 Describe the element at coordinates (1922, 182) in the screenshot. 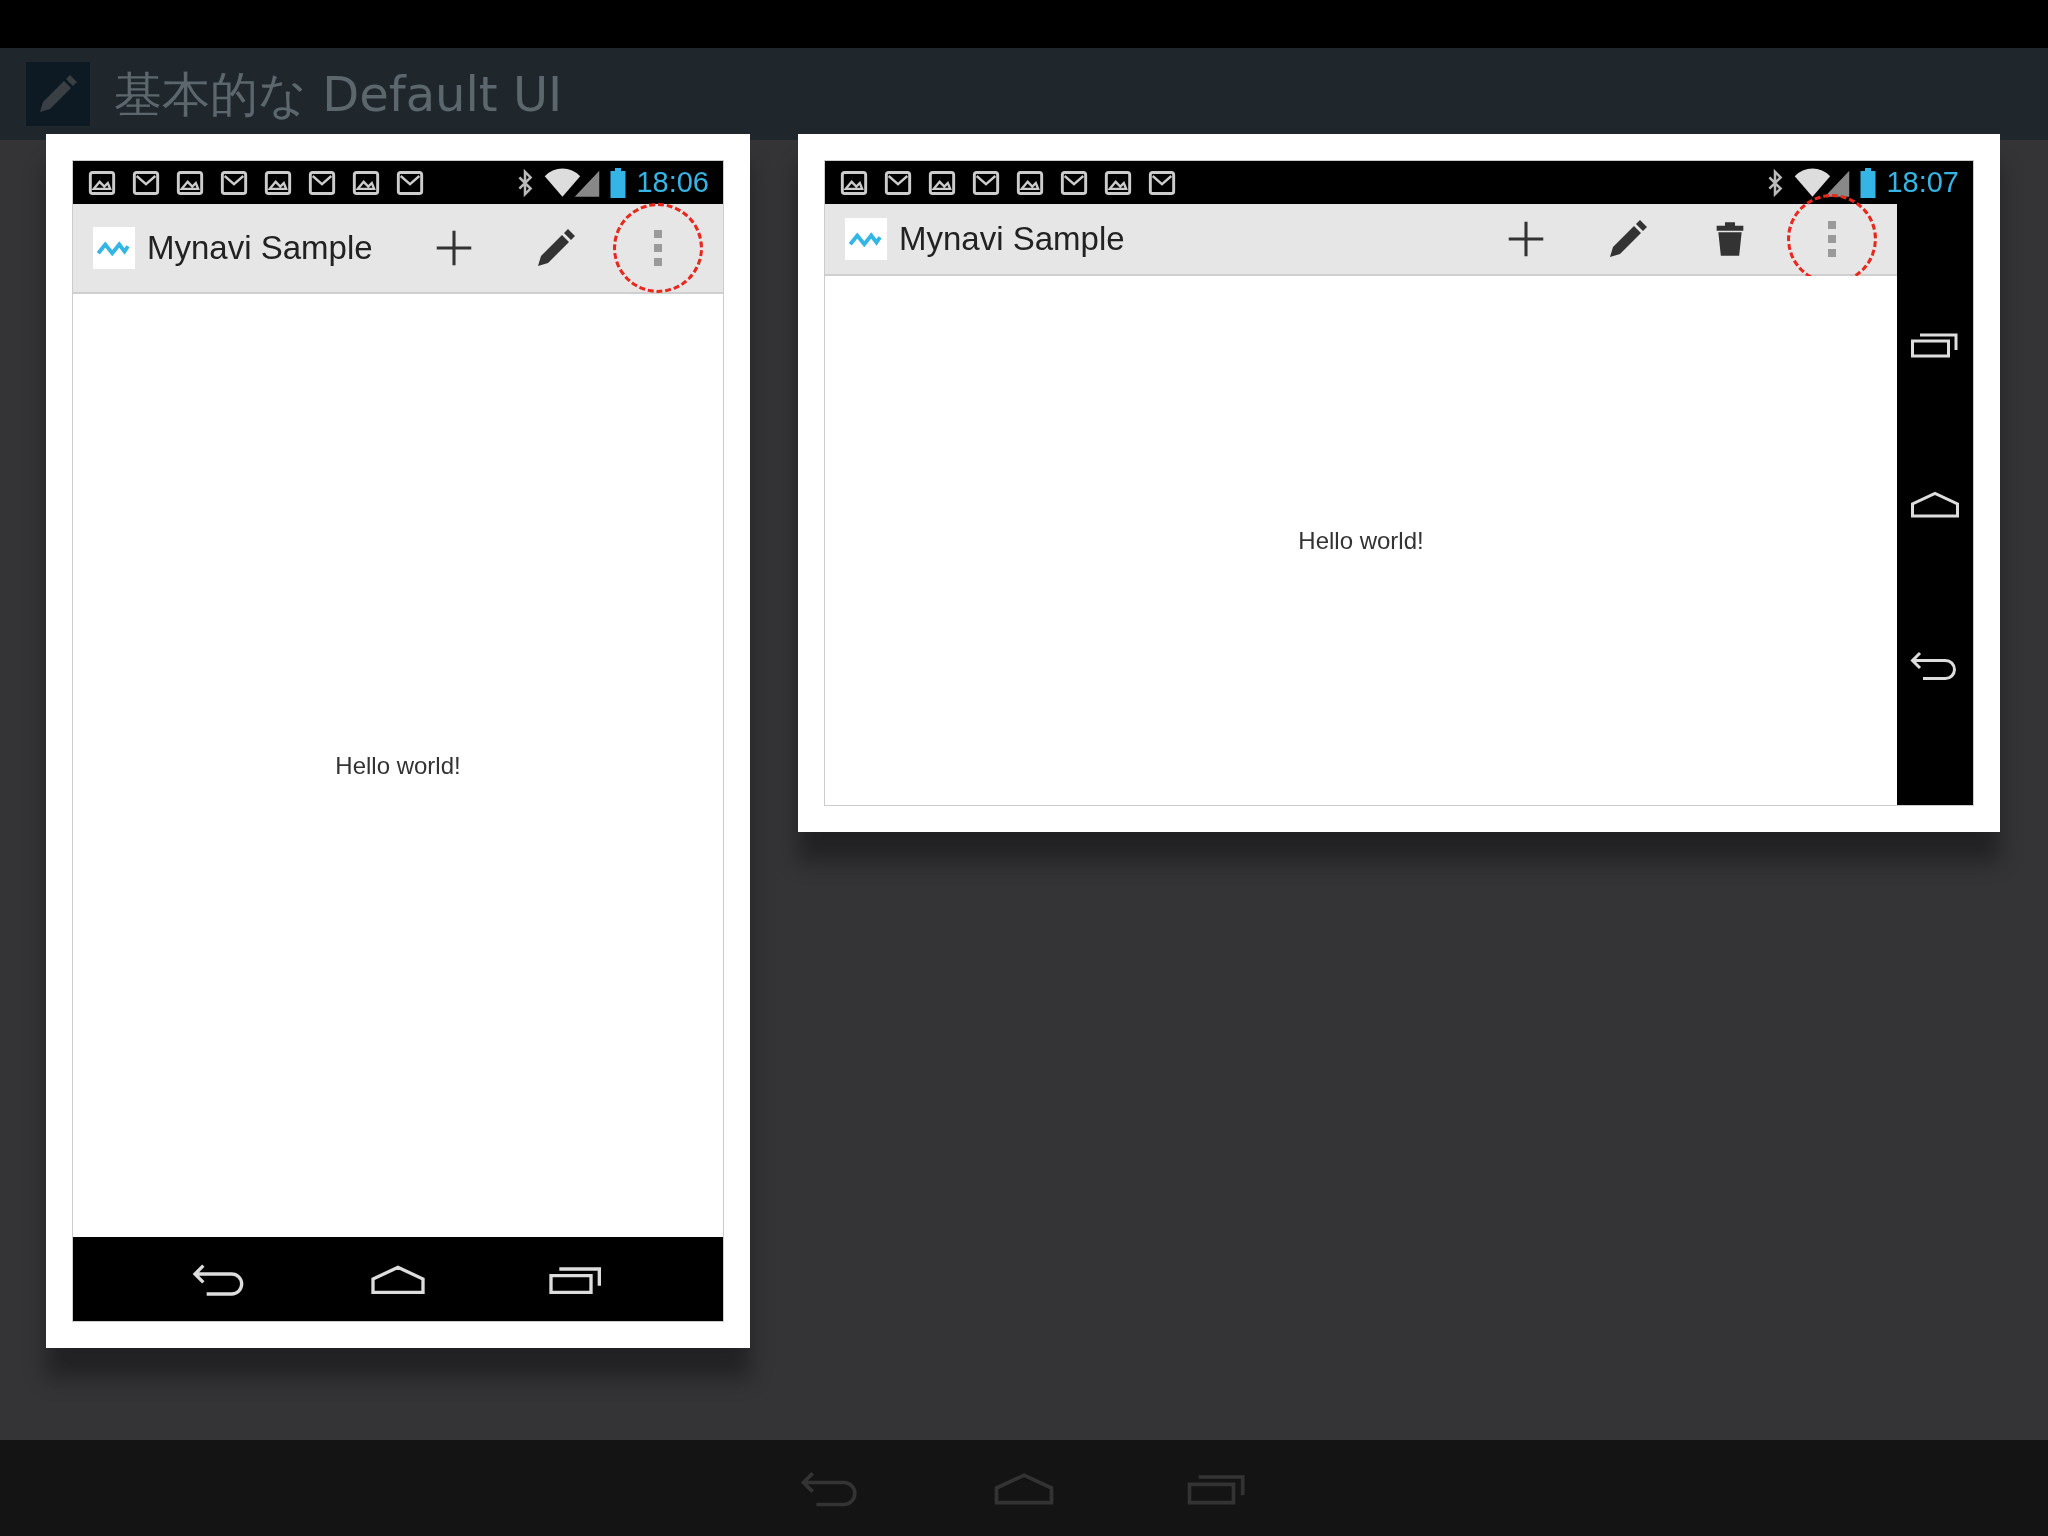

I see `clock-time: 18:07` at that location.